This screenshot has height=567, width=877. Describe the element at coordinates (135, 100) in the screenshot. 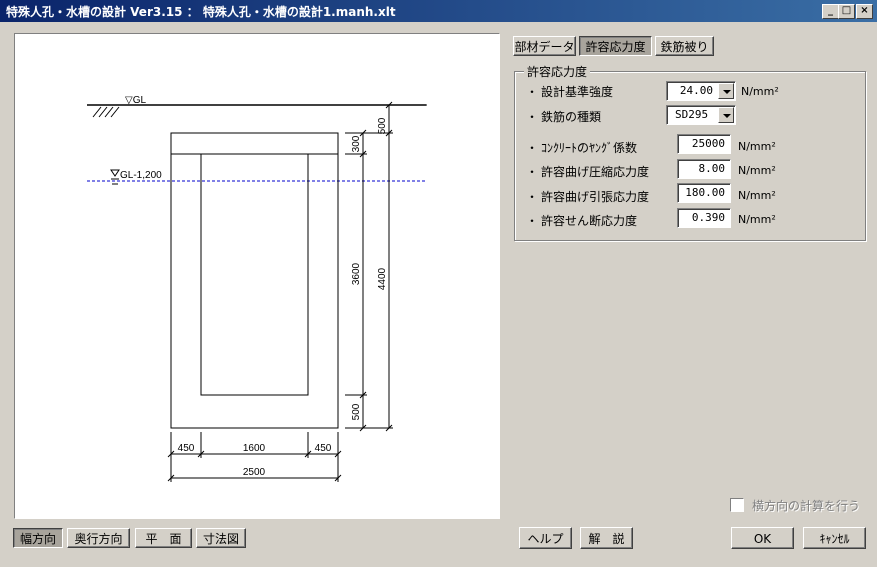

I see `gl-label: ▽GL` at that location.